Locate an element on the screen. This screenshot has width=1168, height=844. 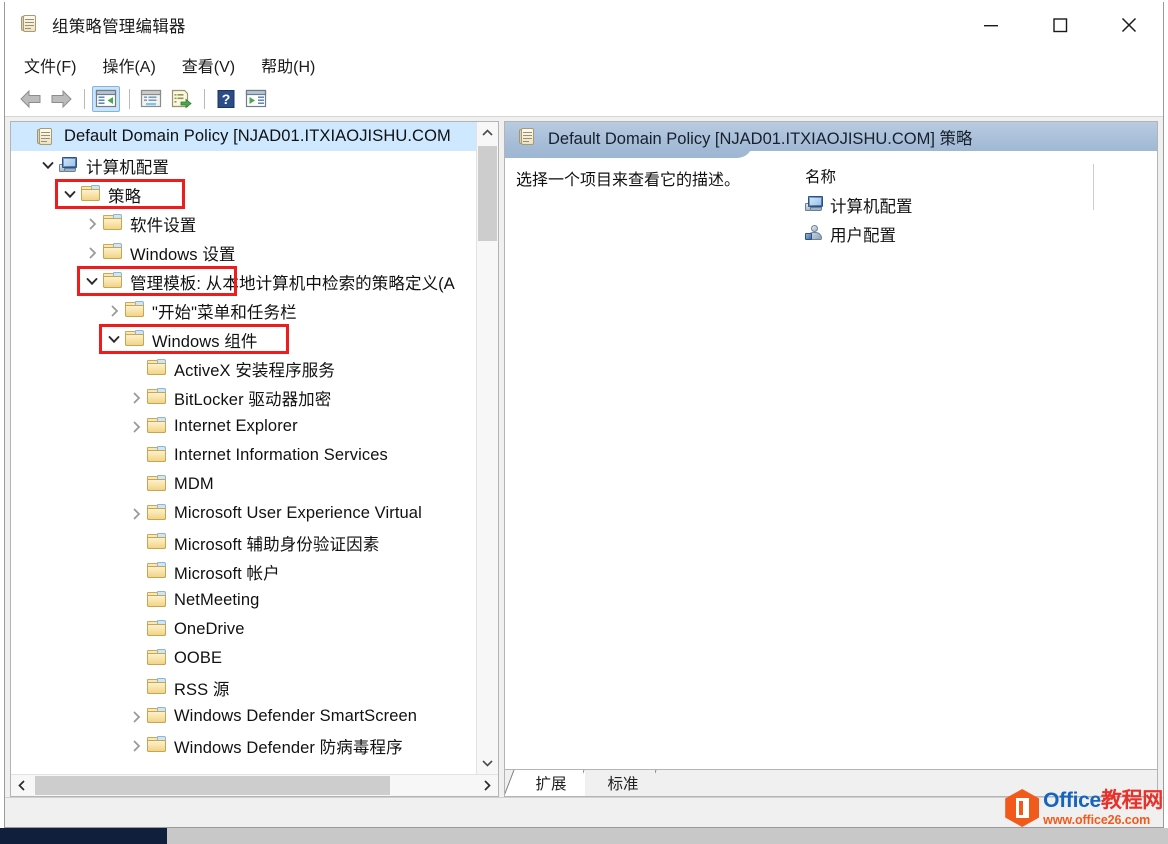
tree-item: MDM is located at coordinates (243, 484).